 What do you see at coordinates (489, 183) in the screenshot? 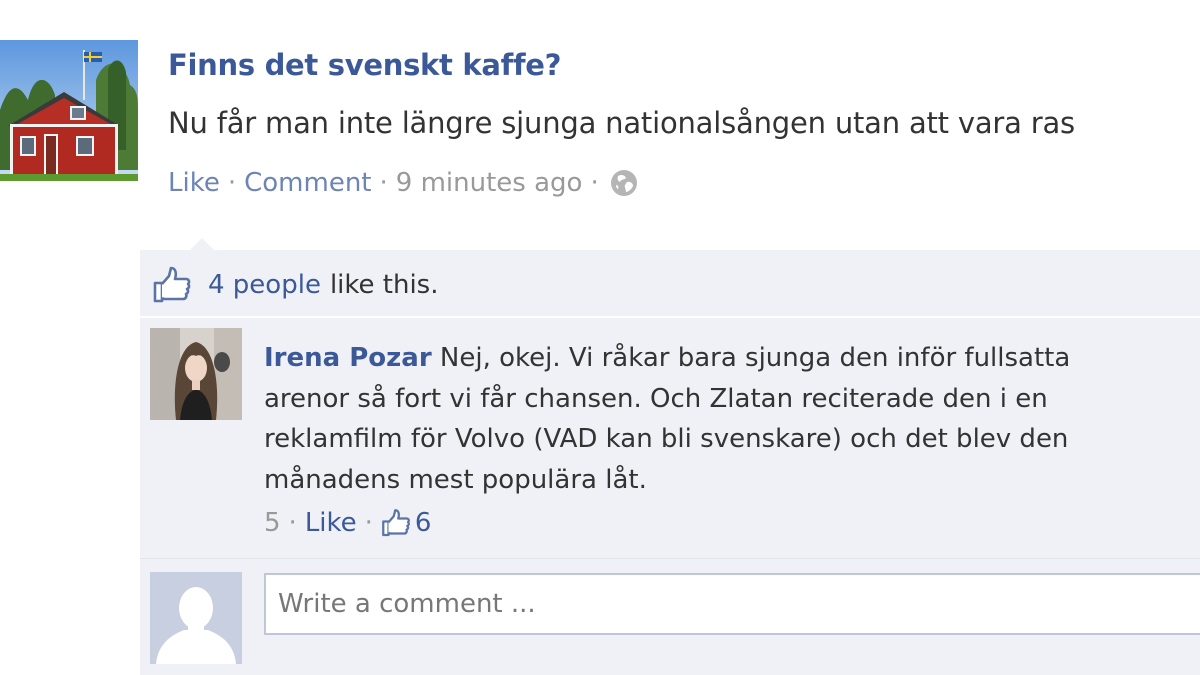
I see `timestamp: 9 minutes ago` at bounding box center [489, 183].